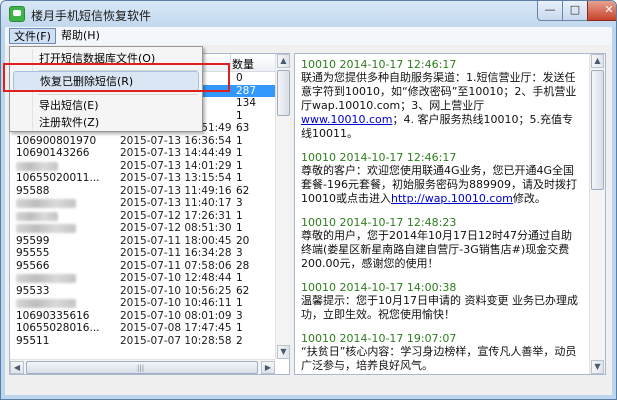 The height and width of the screenshot is (400, 617). What do you see at coordinates (230, 63) in the screenshot?
I see `column-separator` at bounding box center [230, 63].